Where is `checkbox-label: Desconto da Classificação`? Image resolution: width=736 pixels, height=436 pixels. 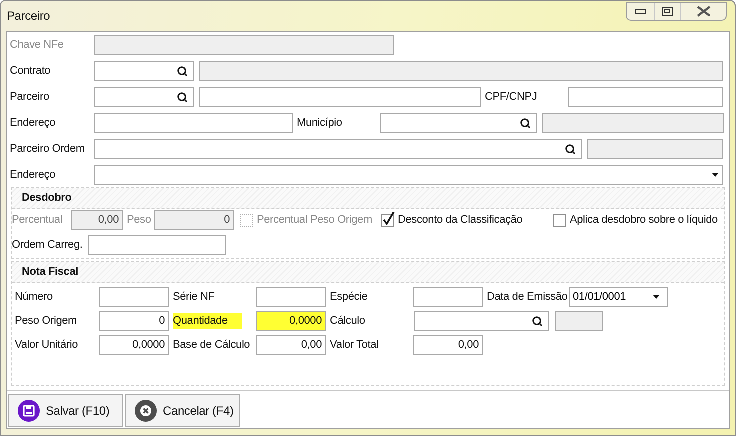 checkbox-label: Desconto da Classificação is located at coordinates (460, 220).